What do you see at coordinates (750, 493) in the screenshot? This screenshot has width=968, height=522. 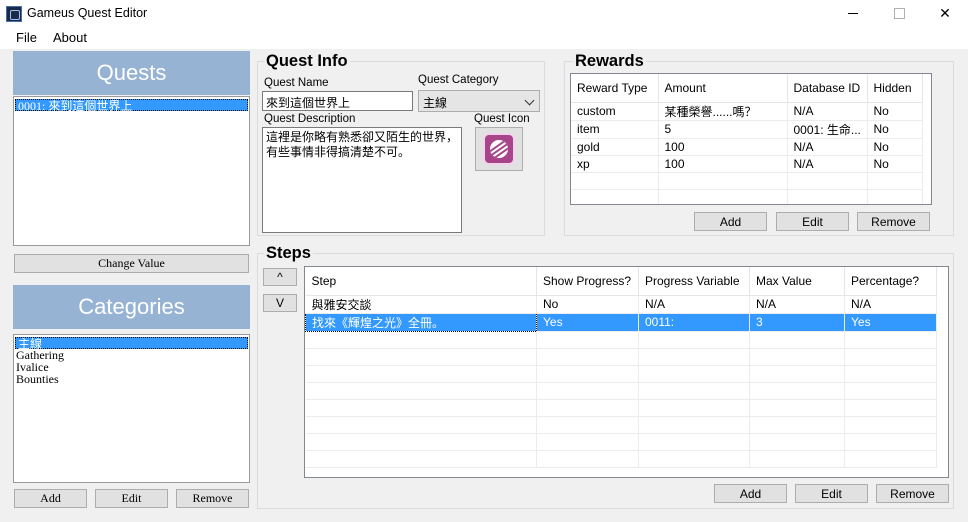 I see `step-add-button: Add` at bounding box center [750, 493].